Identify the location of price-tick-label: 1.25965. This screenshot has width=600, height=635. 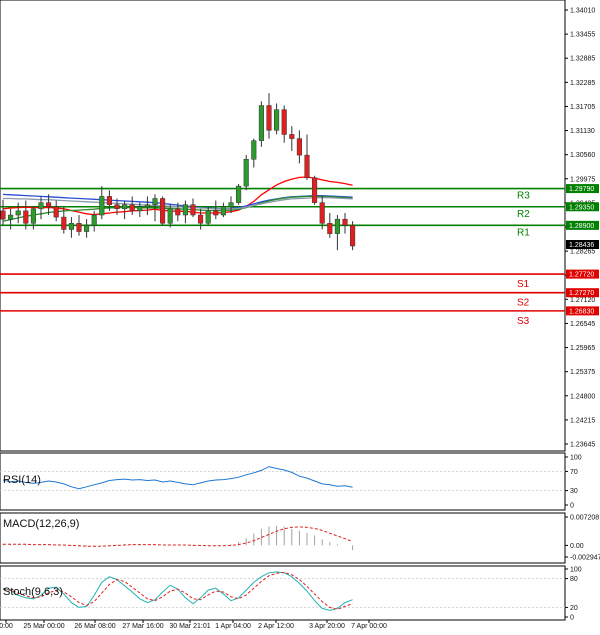
(582, 348).